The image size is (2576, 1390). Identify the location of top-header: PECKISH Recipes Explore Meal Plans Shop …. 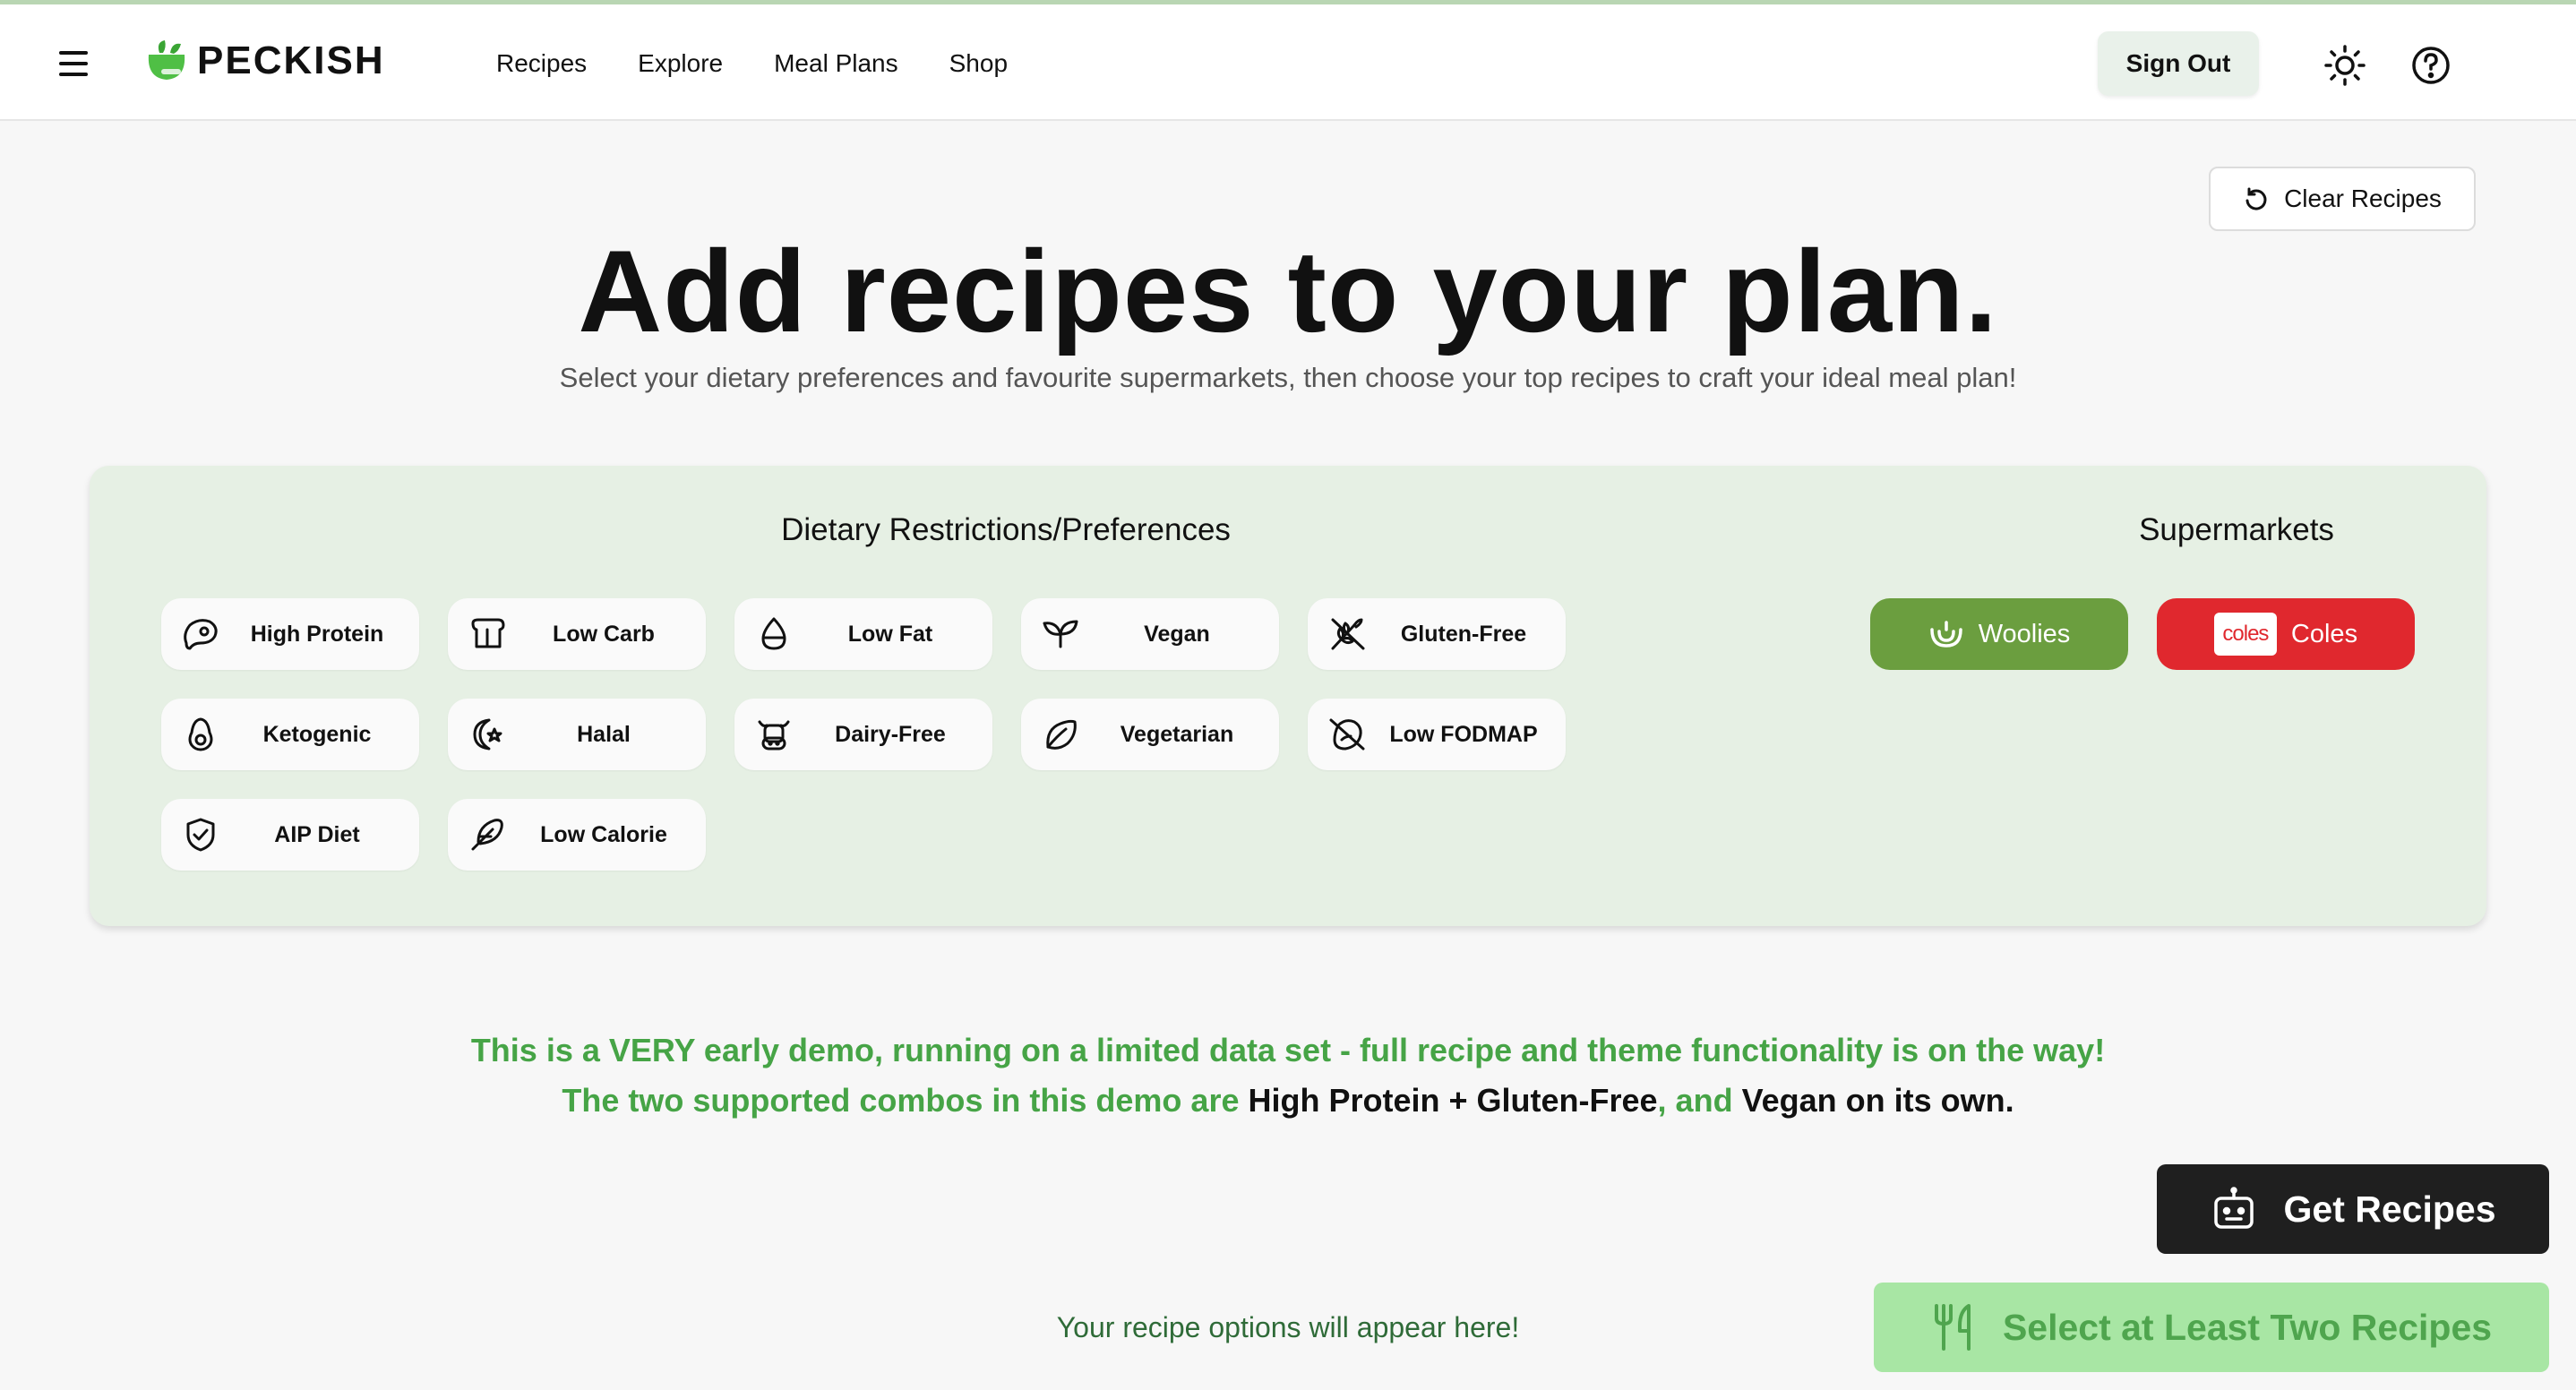
(1288, 63).